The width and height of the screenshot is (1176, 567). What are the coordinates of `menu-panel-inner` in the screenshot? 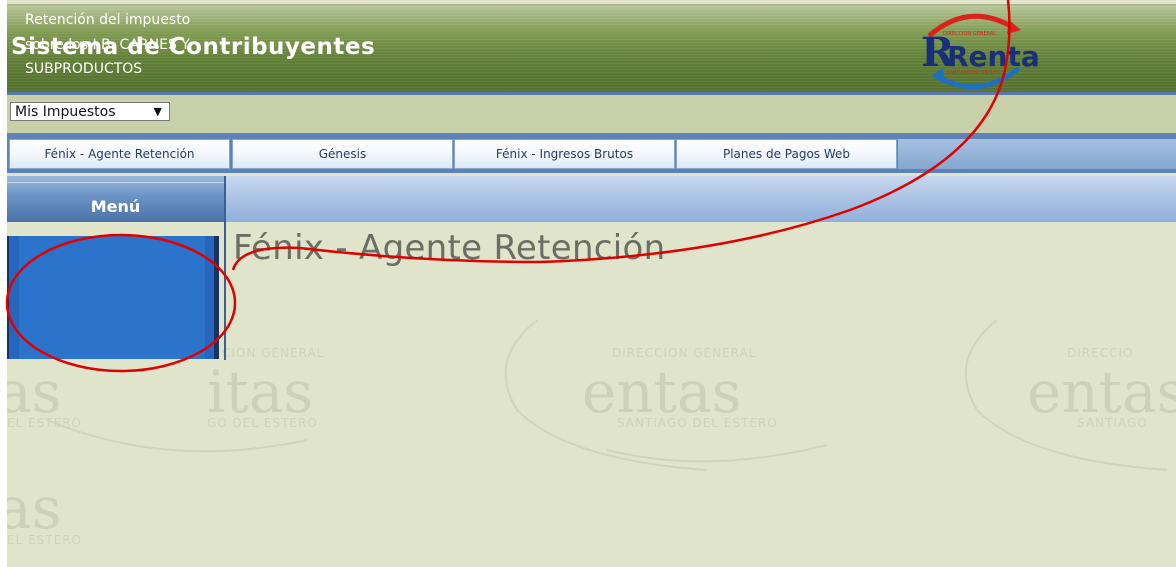 It's located at (112, 297).